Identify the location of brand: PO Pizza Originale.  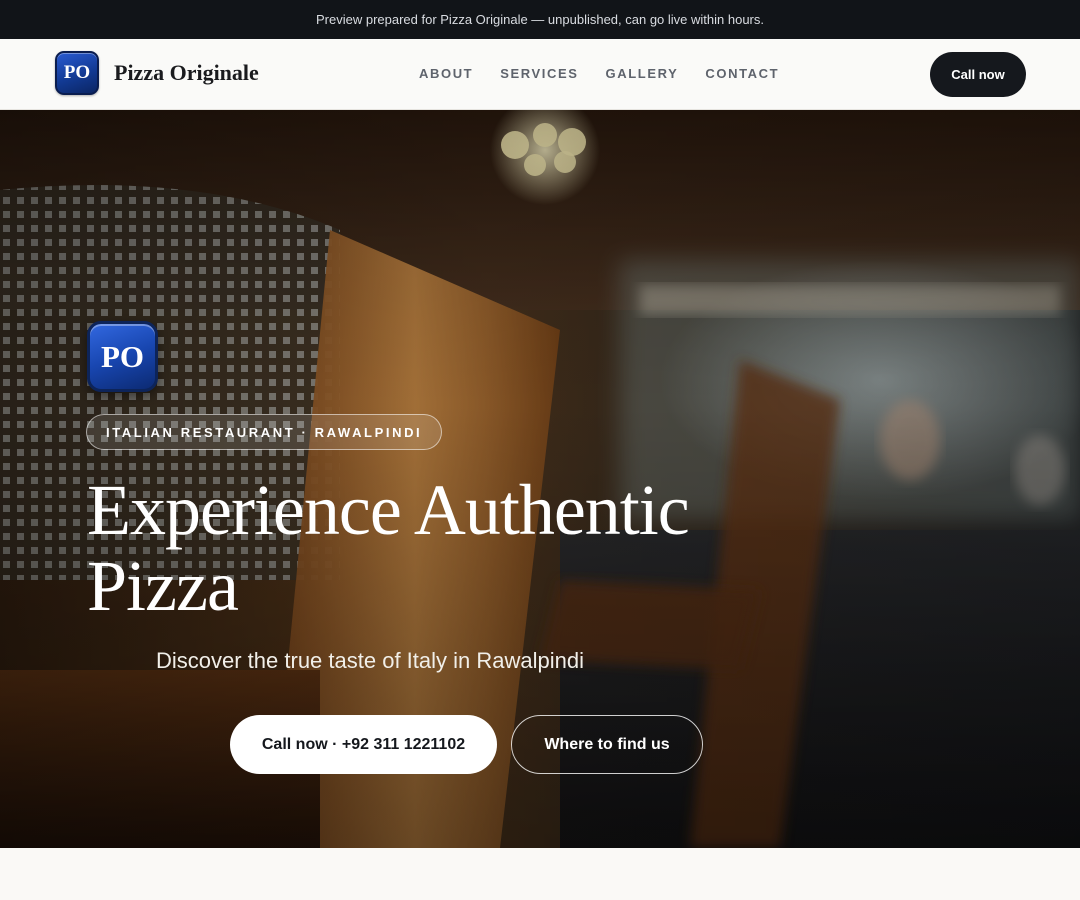
(157, 73).